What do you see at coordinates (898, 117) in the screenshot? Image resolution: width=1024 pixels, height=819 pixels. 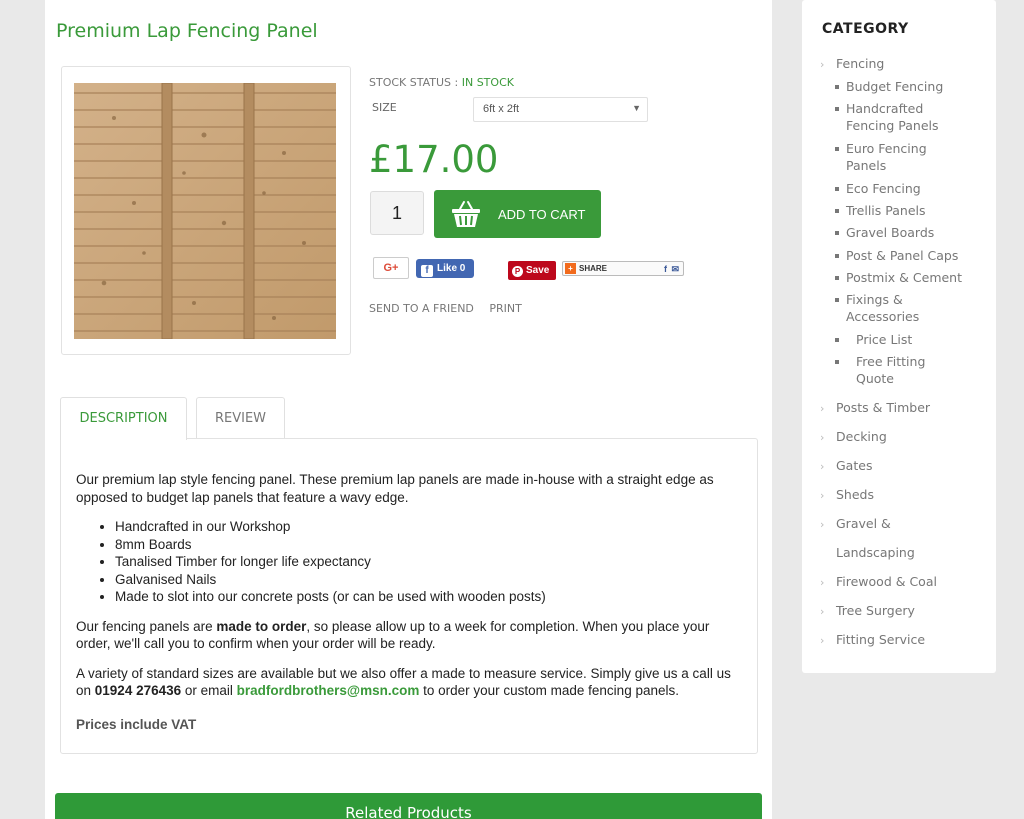 I see `sidebar-subitem: Handcrafted Fencing Panels` at bounding box center [898, 117].